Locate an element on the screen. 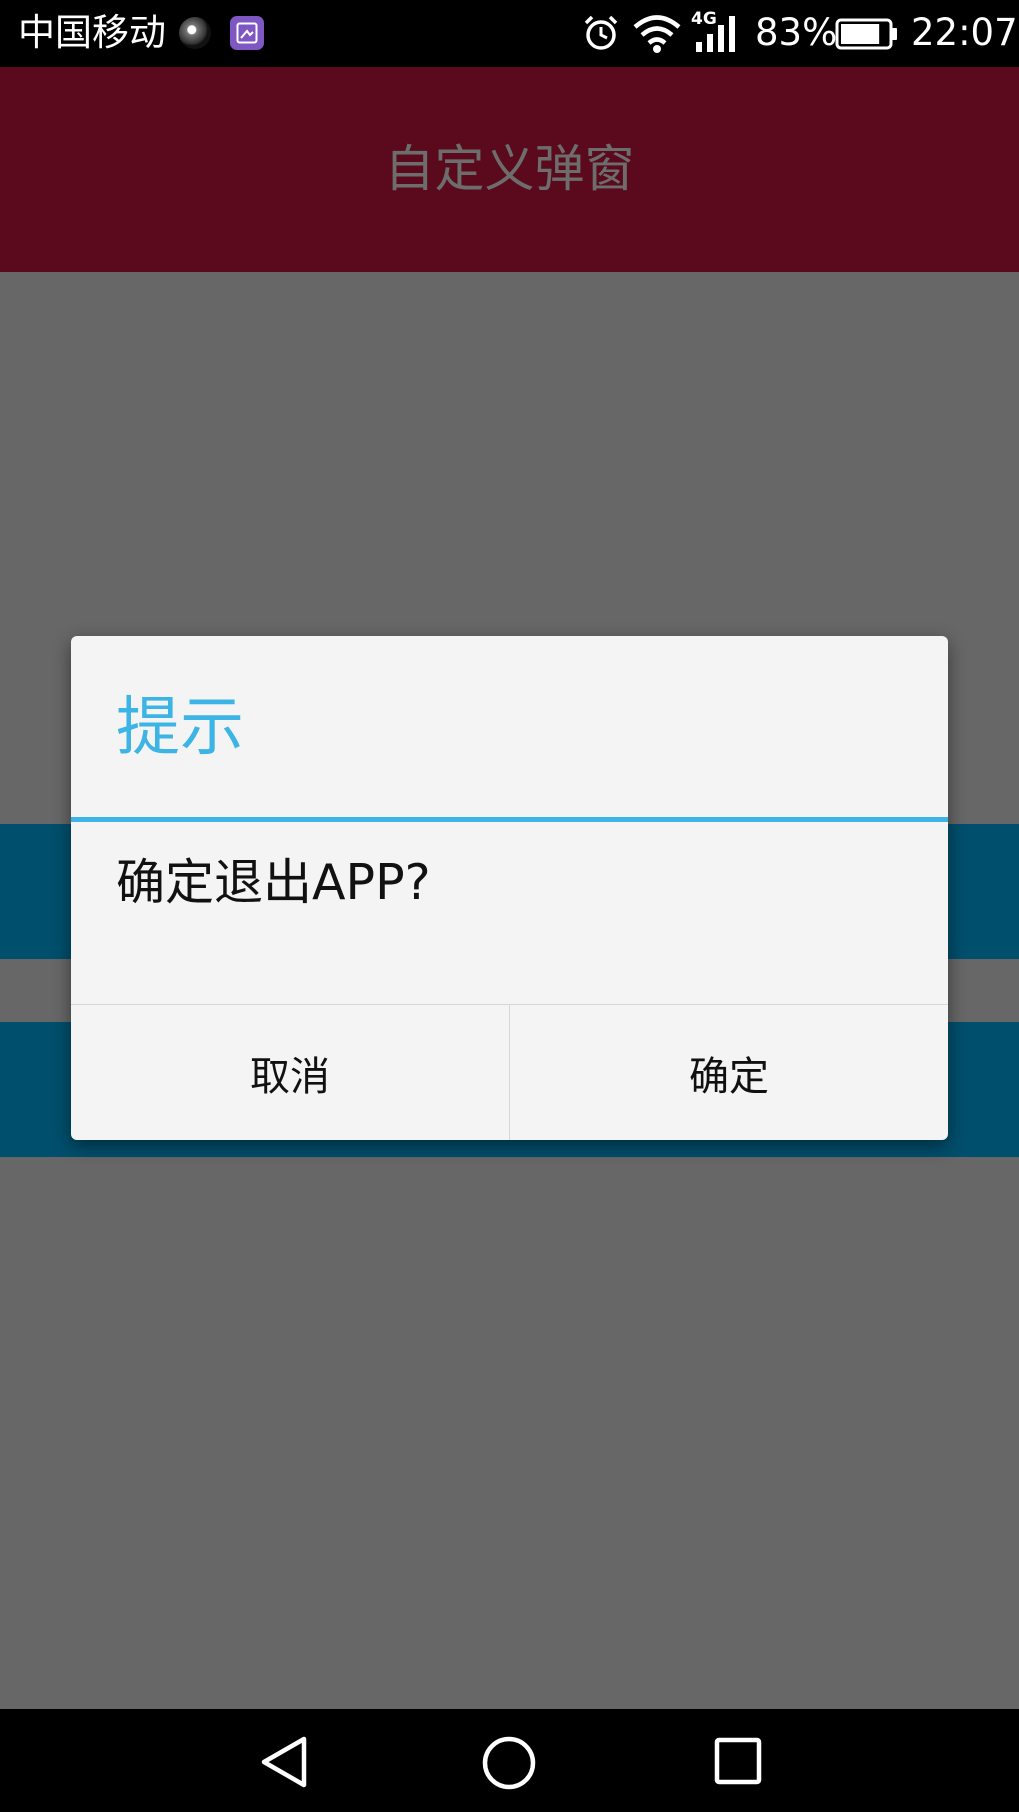  navigation-bar is located at coordinates (509, 1760).